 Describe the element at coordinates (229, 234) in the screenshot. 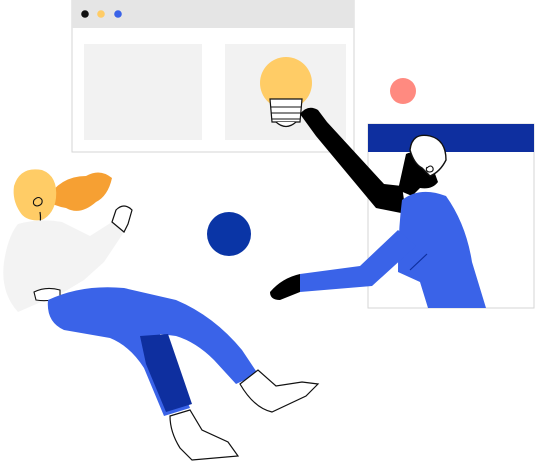

I see `blue-circle-icon` at that location.